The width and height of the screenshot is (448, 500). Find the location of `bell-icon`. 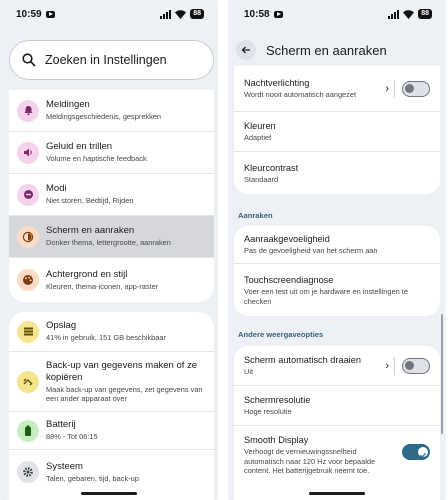

bell-icon is located at coordinates (28, 110).